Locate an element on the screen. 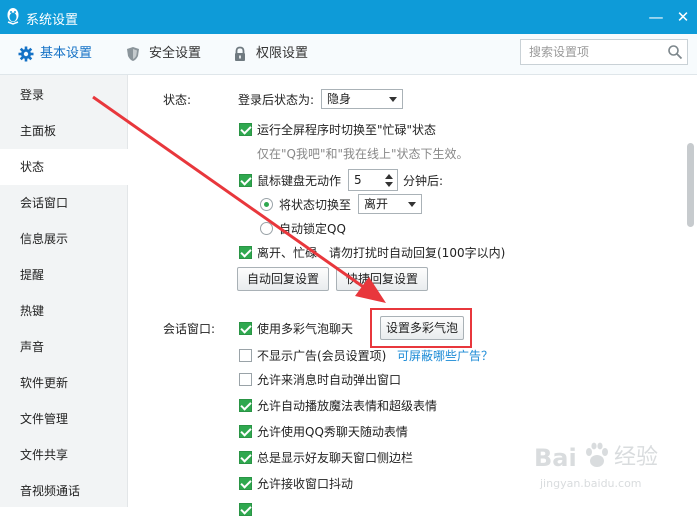 Image resolution: width=697 pixels, height=516 pixels. colorful-bubbles-label: 使用多彩气泡聊天 is located at coordinates (305, 329).